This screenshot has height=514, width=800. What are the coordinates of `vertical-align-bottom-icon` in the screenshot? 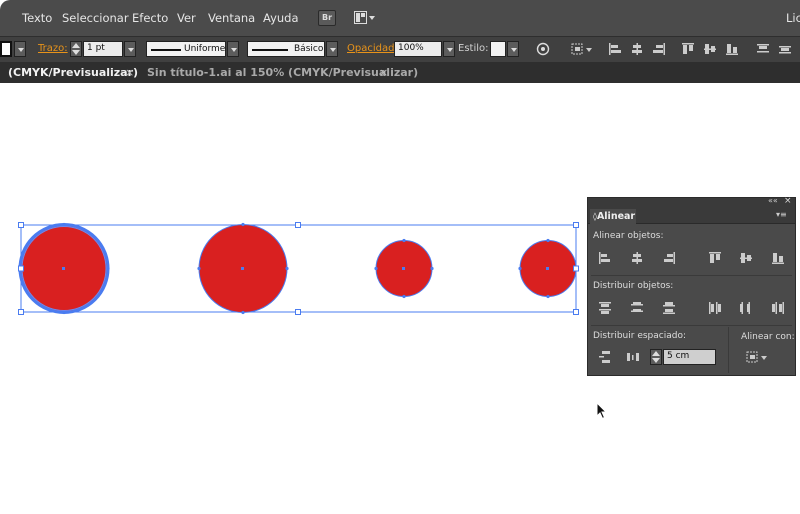 It's located at (778, 258).